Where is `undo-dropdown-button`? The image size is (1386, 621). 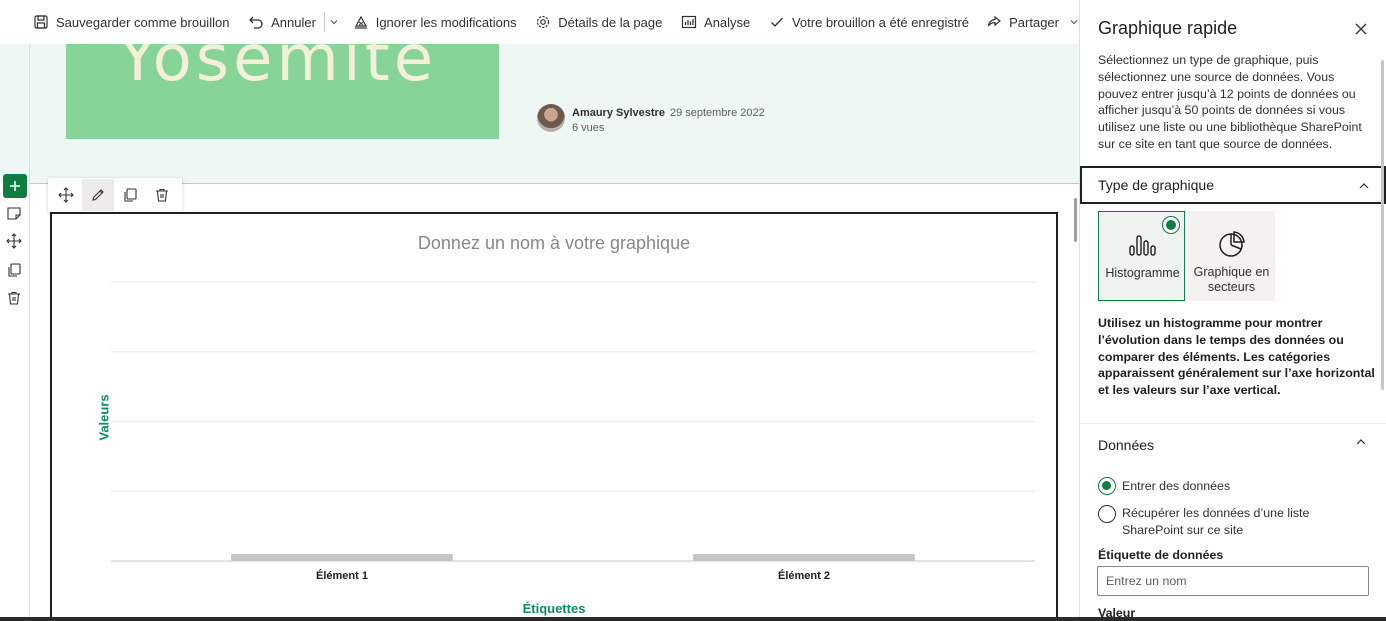
undo-dropdown-button is located at coordinates (334, 22).